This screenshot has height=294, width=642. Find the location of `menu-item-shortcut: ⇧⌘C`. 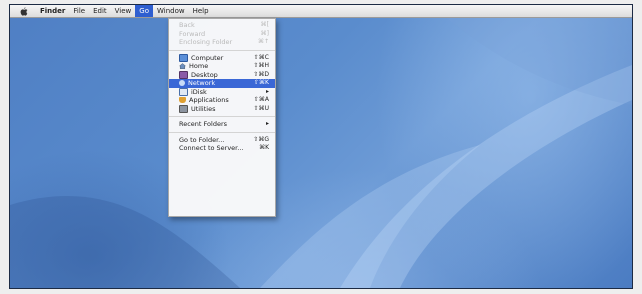

menu-item-shortcut: ⇧⌘C is located at coordinates (261, 57).